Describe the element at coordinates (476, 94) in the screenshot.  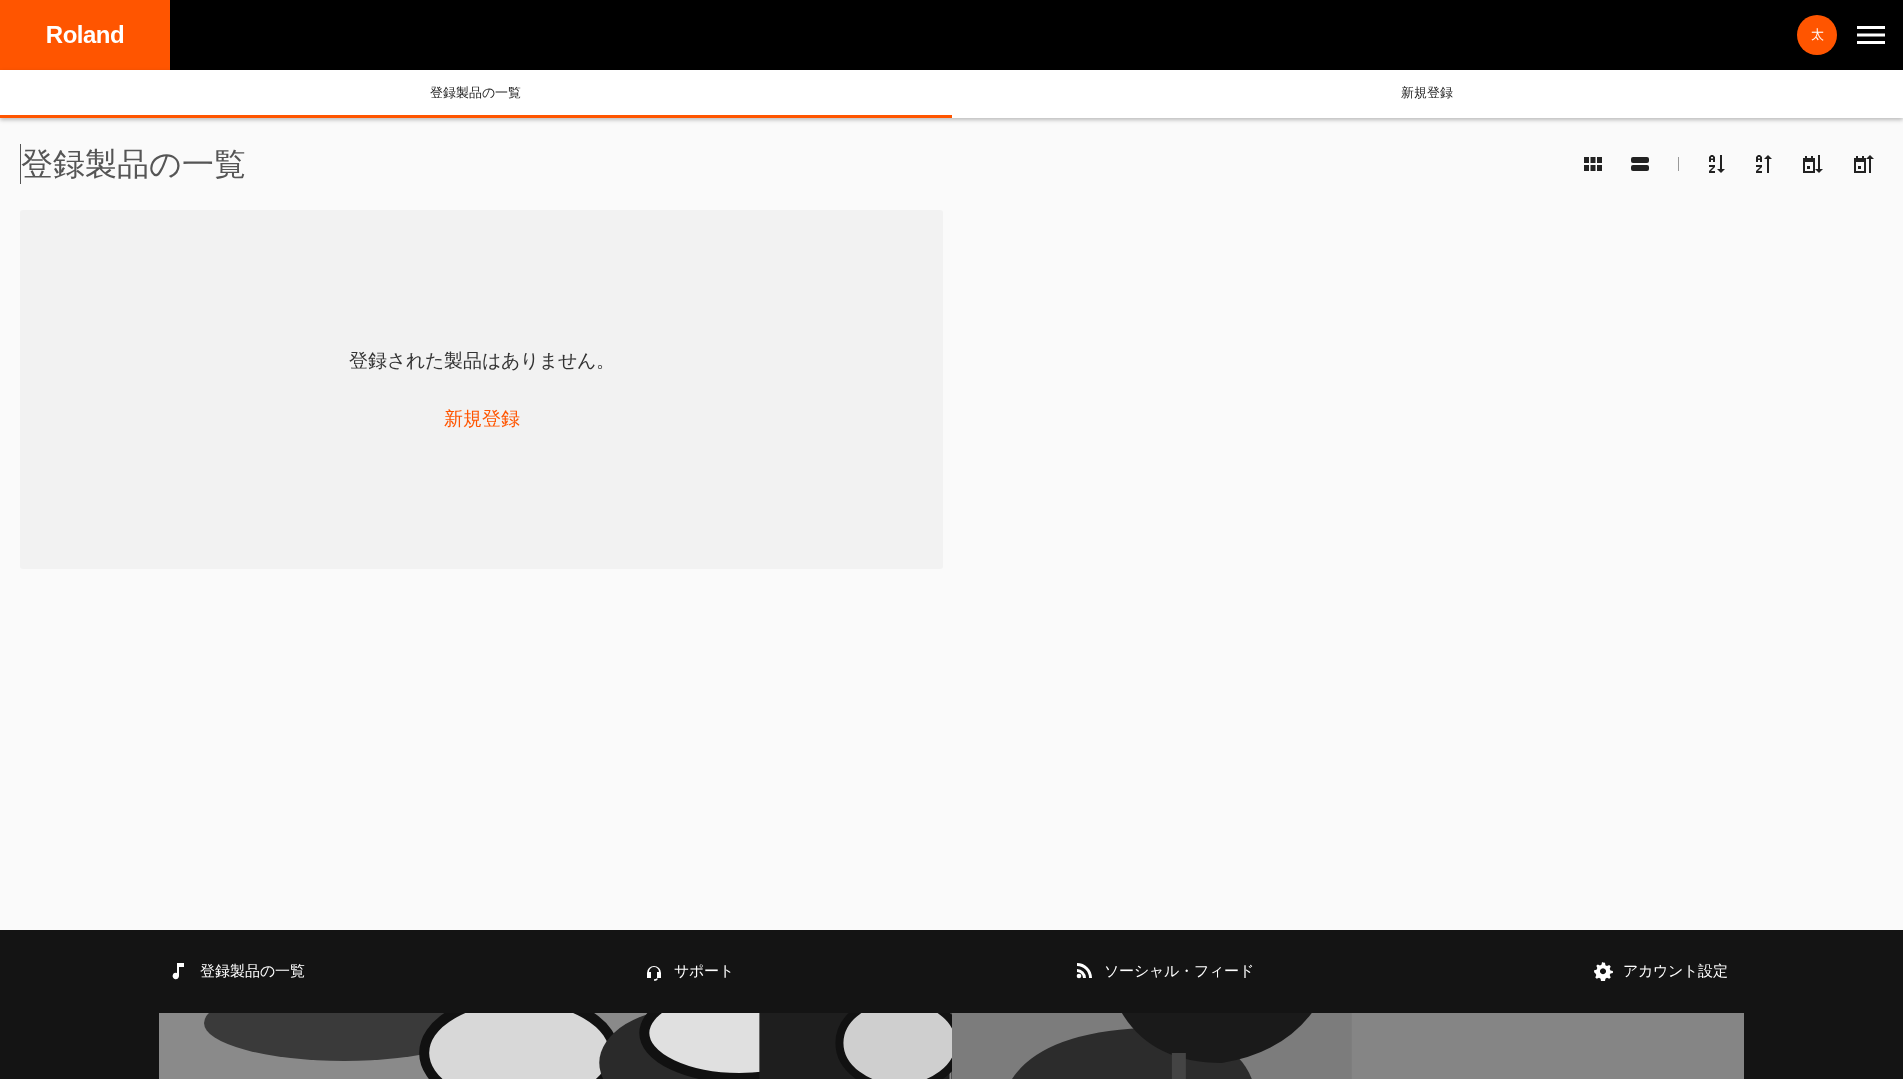
I see `tab: 登録製品の一覧` at that location.